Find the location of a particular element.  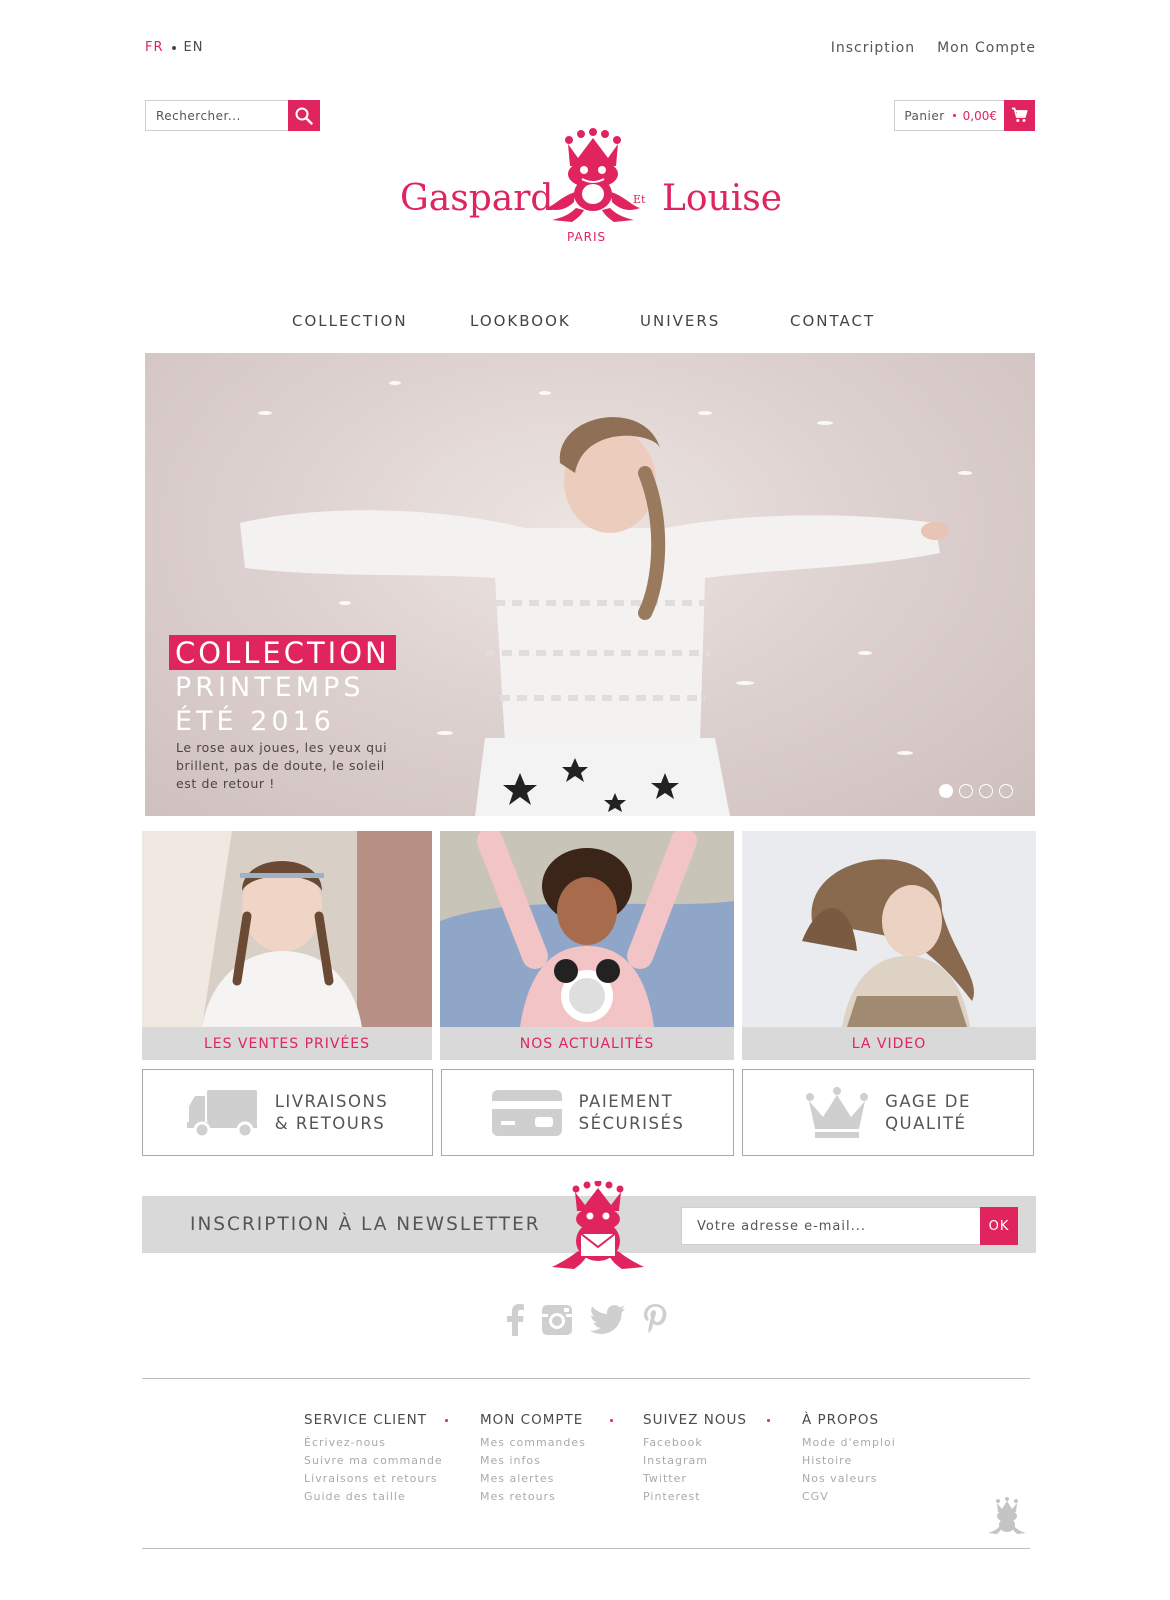

search-button is located at coordinates (304, 115).